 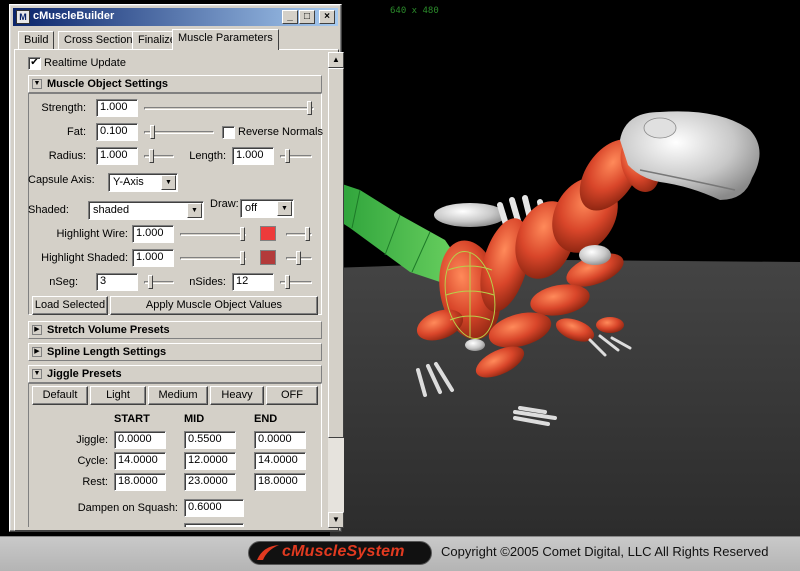 What do you see at coordinates (343, 551) in the screenshot?
I see `logo-text: cMuscleSystem` at bounding box center [343, 551].